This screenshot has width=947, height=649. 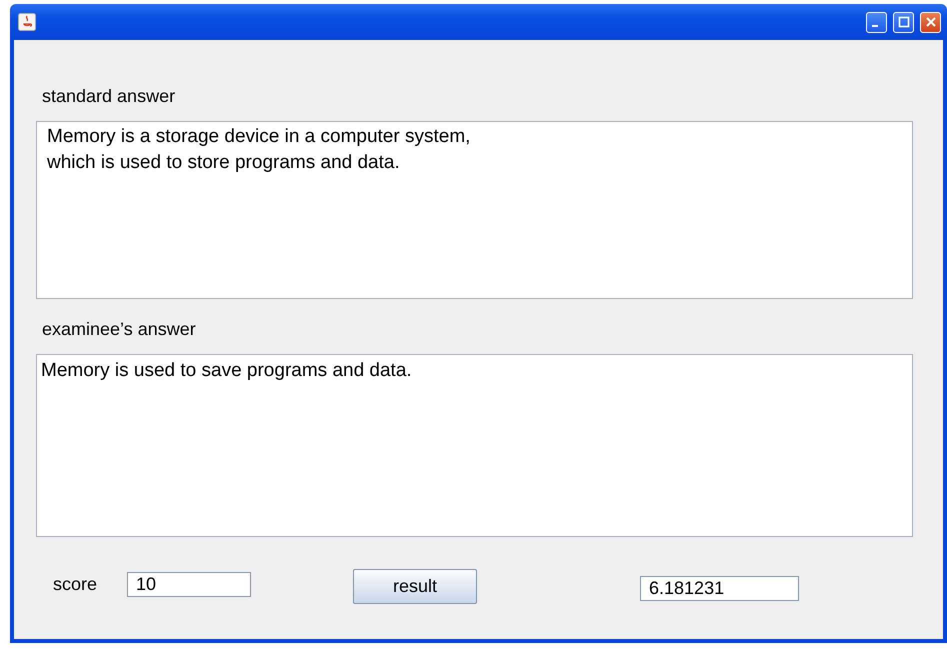 I want to click on result-field: 6.181231, so click(x=720, y=588).